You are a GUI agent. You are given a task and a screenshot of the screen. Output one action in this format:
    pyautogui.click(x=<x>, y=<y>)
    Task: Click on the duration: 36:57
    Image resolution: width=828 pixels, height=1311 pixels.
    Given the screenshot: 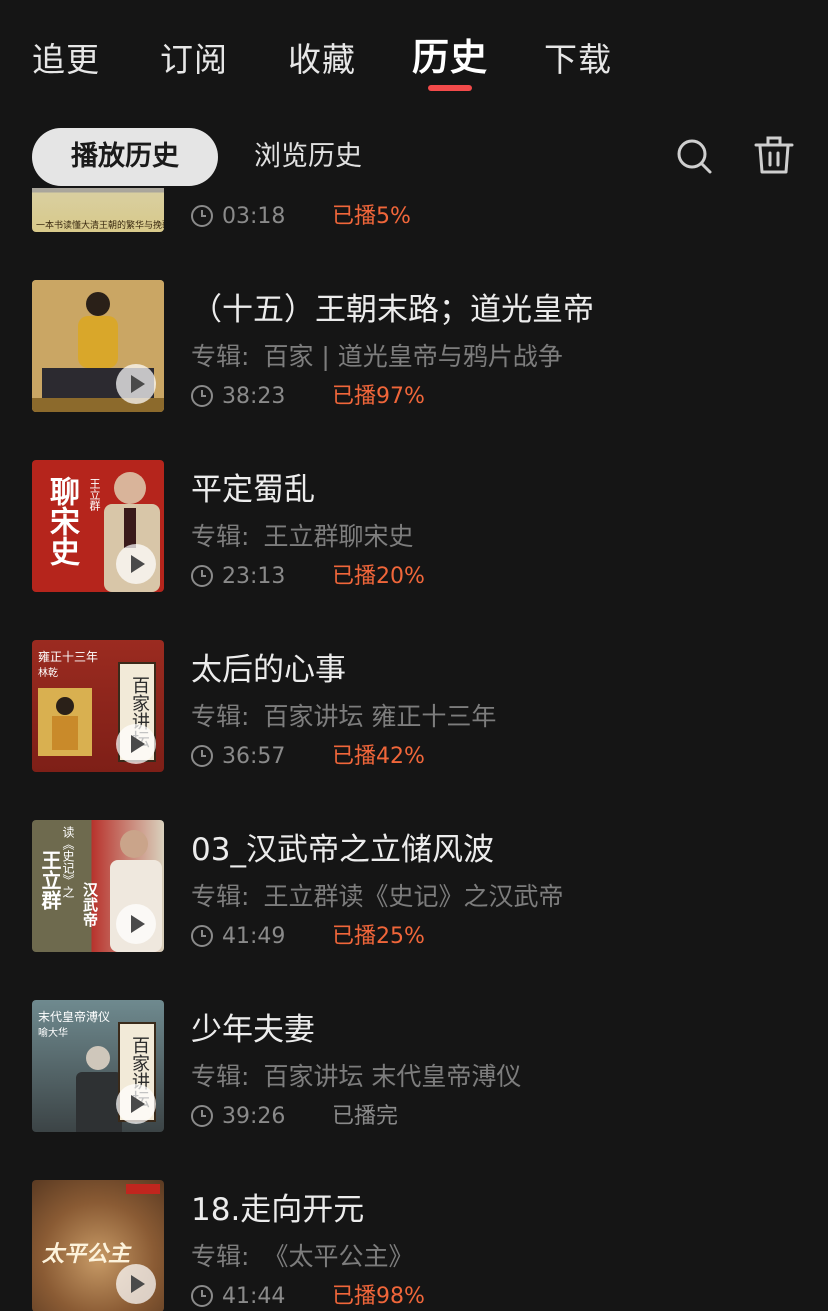 What is the action you would take?
    pyautogui.click(x=254, y=756)
    